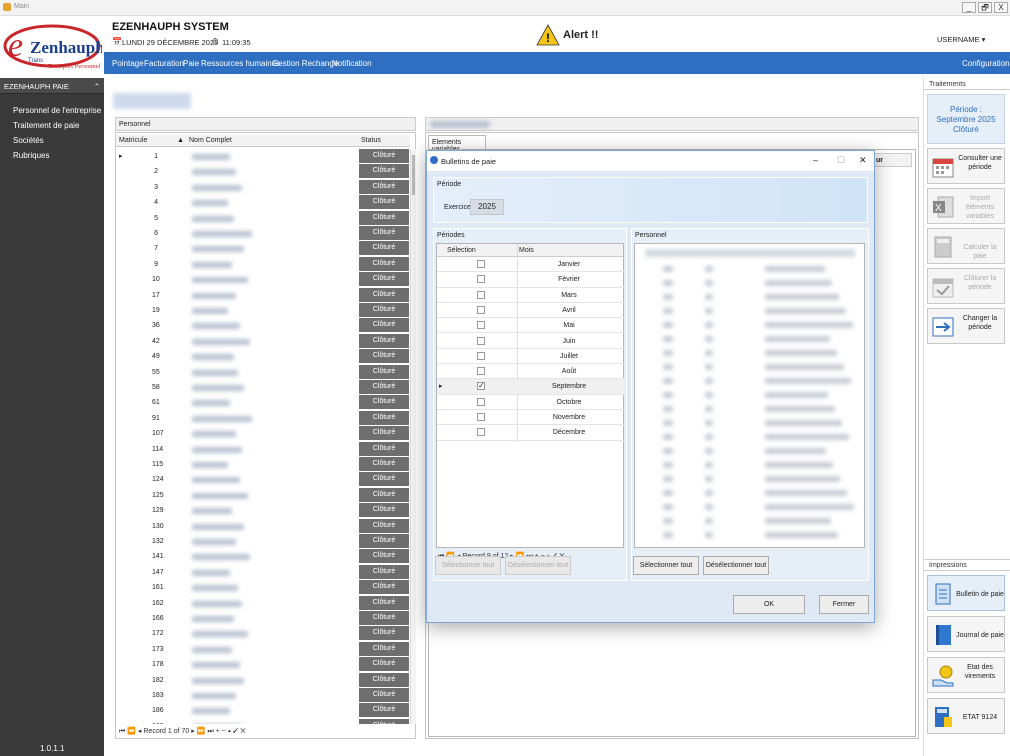 This screenshot has height=756, width=1010. I want to click on month-row: ▸ ✓ Septembre, so click(530, 387).